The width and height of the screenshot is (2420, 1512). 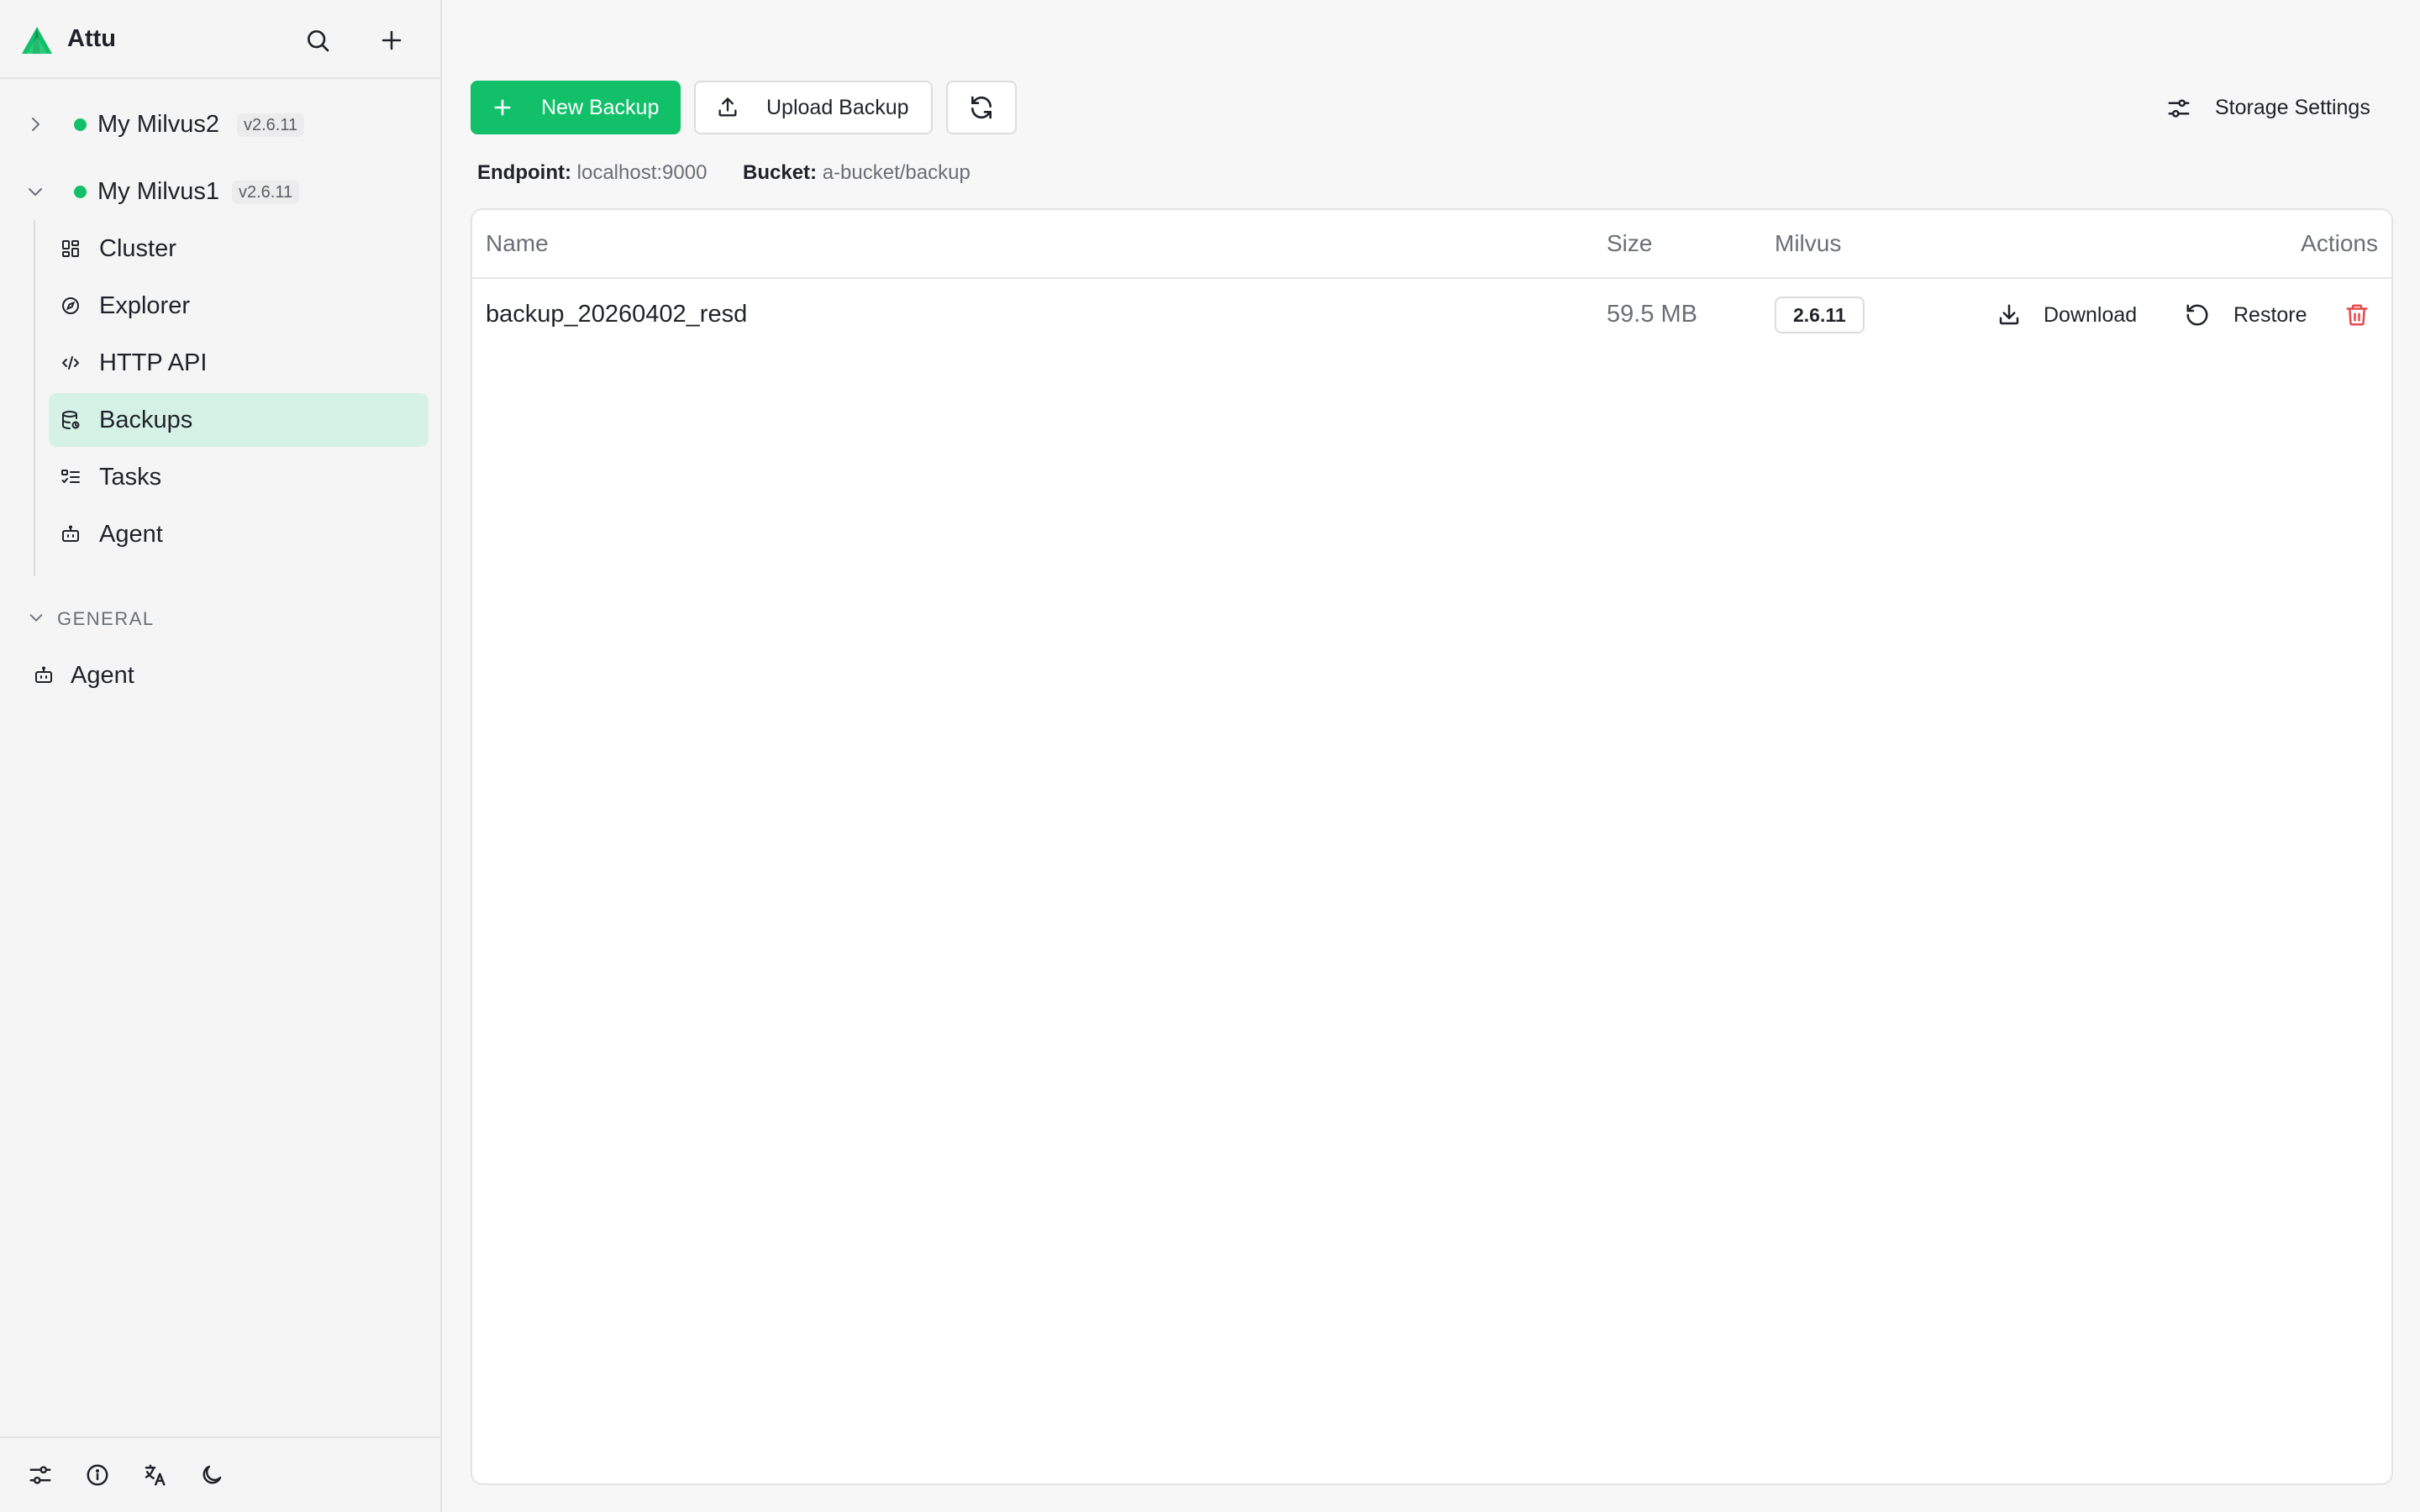 I want to click on new-backup-button: New Backup, so click(x=576, y=107).